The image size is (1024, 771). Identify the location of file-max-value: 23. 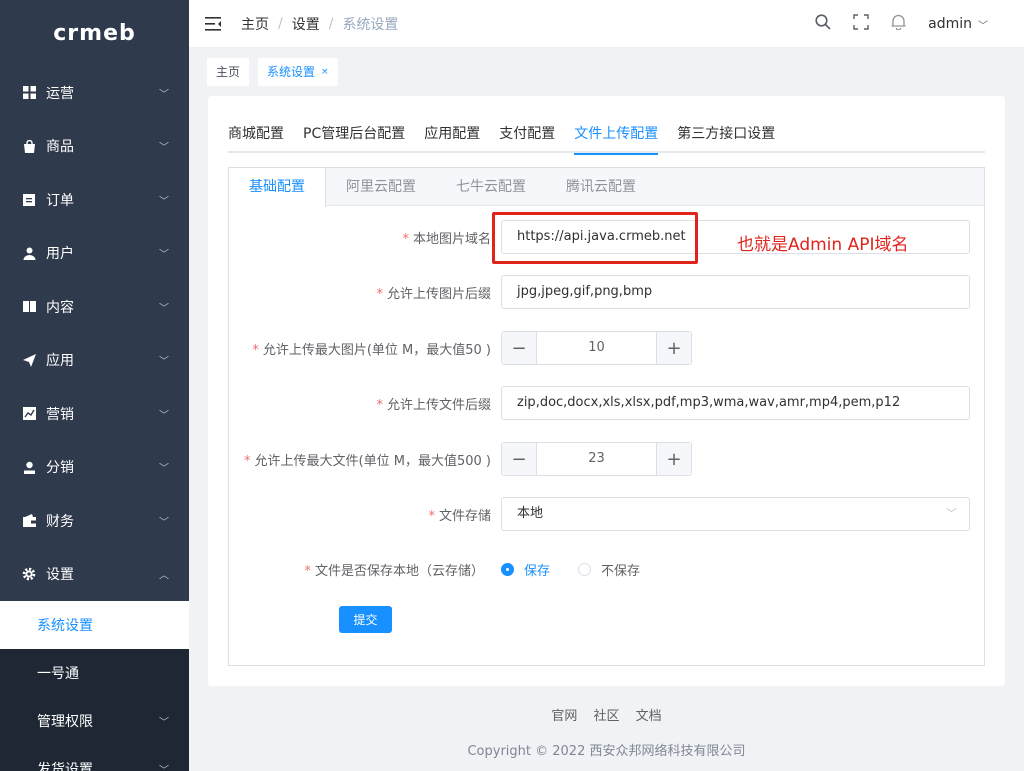
(596, 459).